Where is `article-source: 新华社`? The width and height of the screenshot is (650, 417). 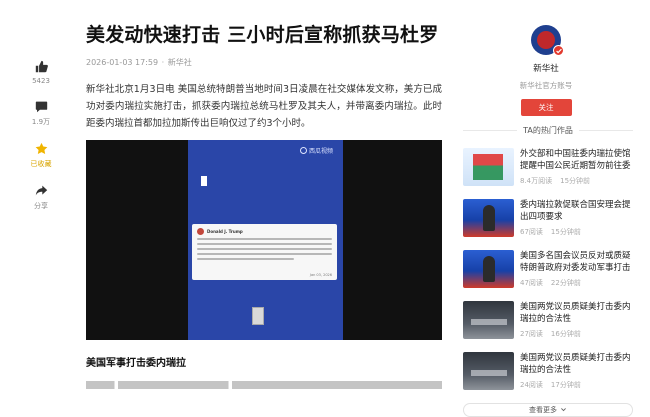
article-source: 新华社 is located at coordinates (180, 62).